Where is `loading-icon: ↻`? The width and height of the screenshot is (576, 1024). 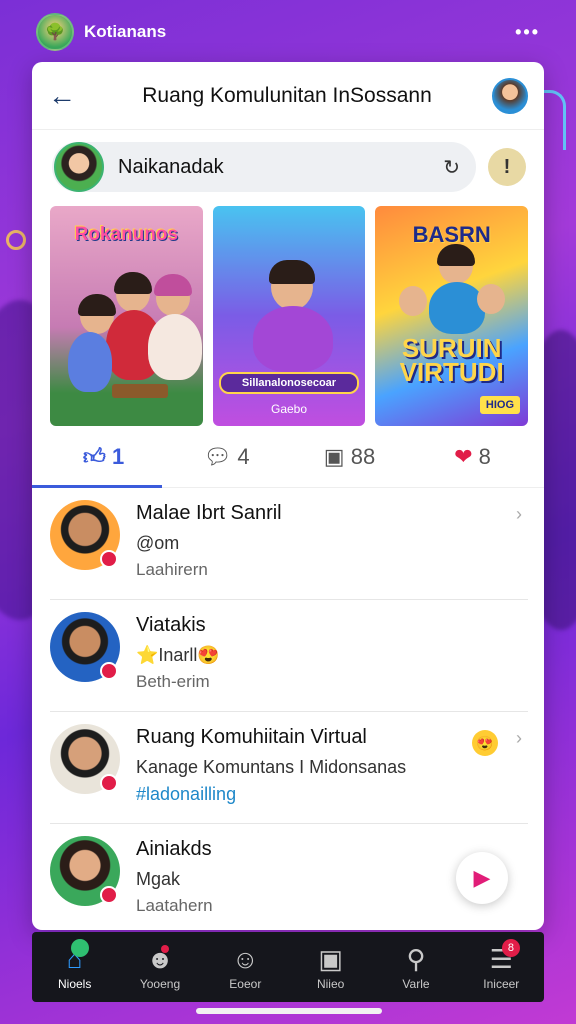
loading-icon: ↻ is located at coordinates (451, 167).